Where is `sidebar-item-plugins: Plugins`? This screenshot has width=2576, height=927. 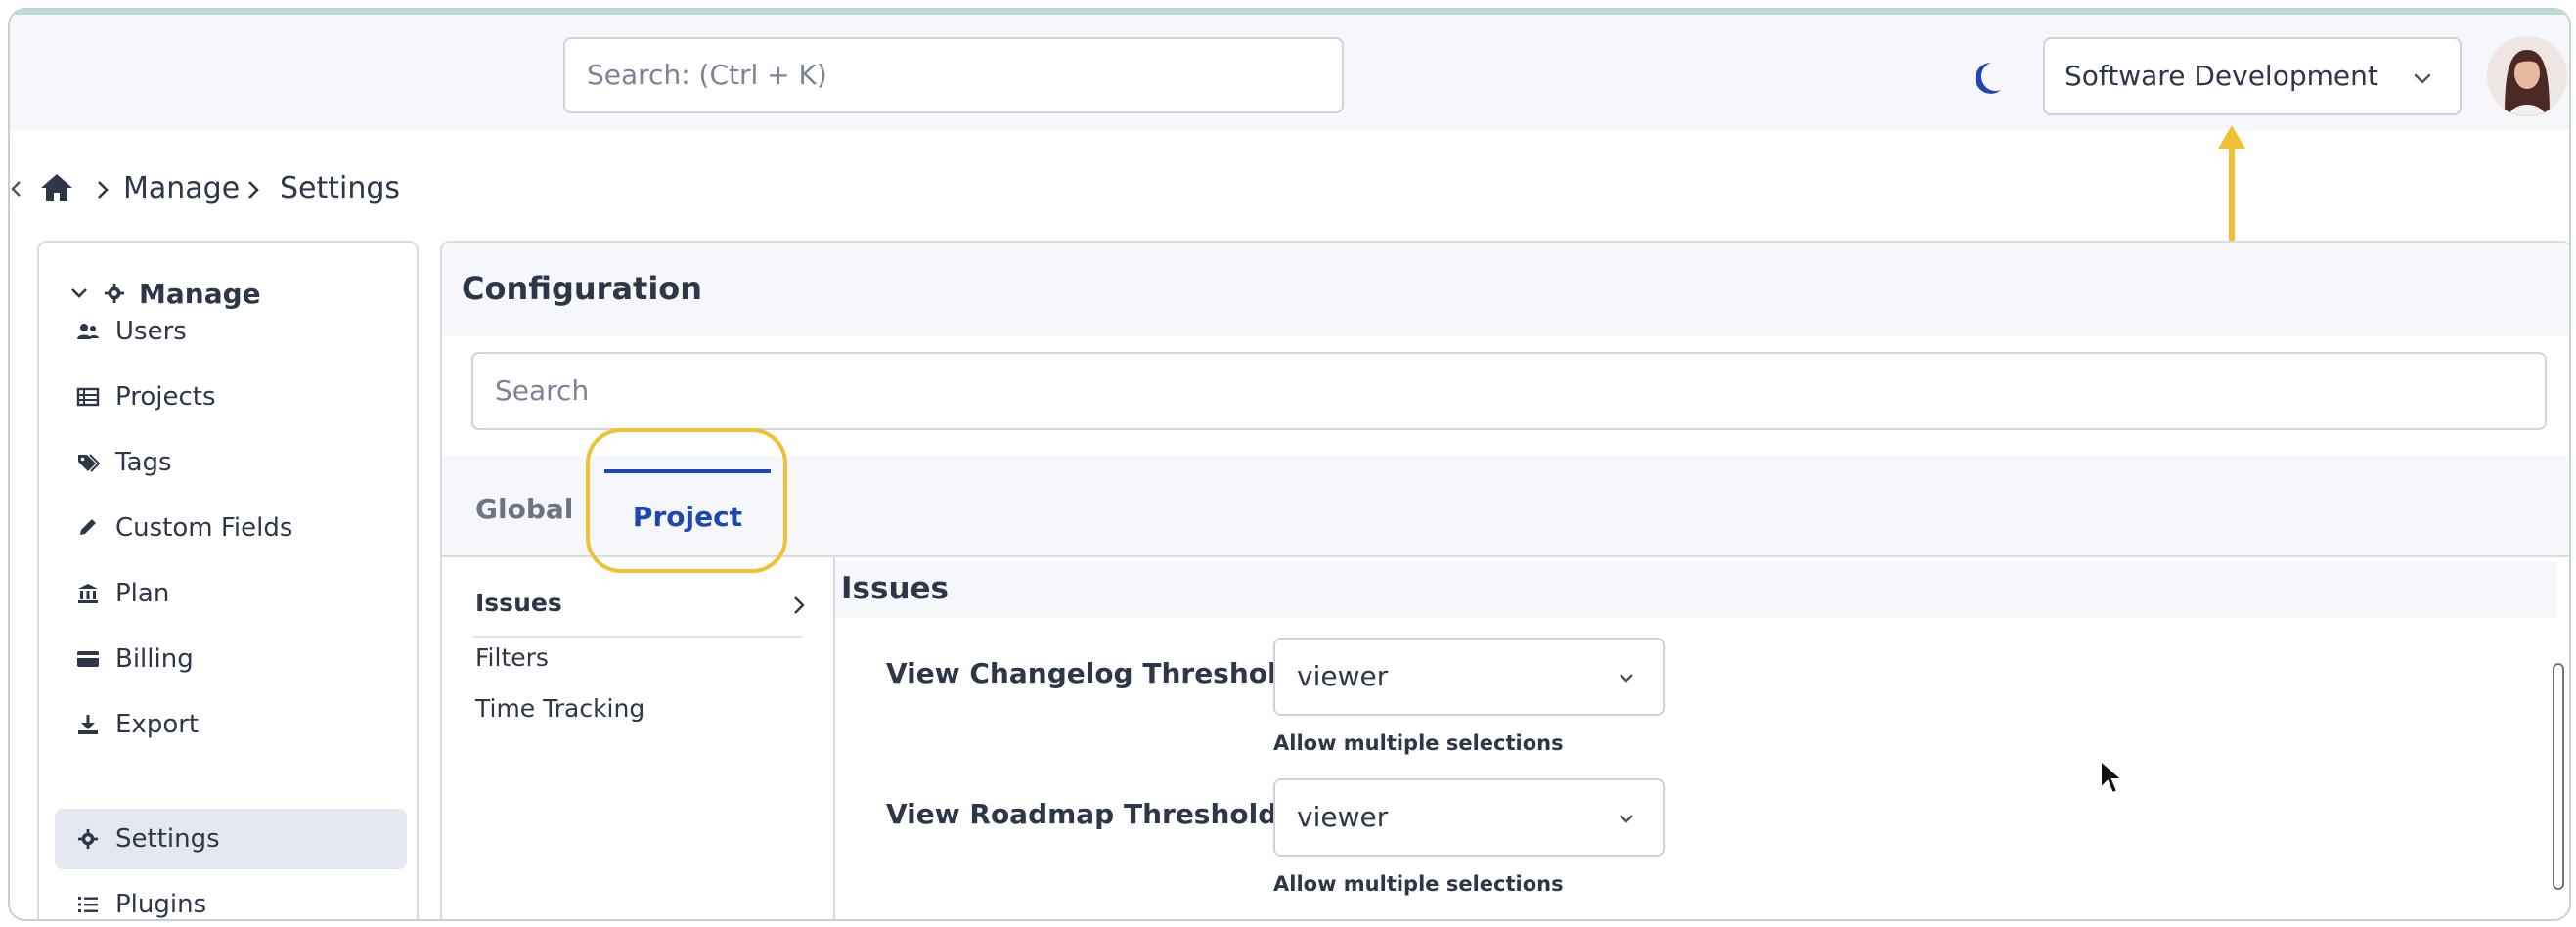 sidebar-item-plugins: Plugins is located at coordinates (231, 897).